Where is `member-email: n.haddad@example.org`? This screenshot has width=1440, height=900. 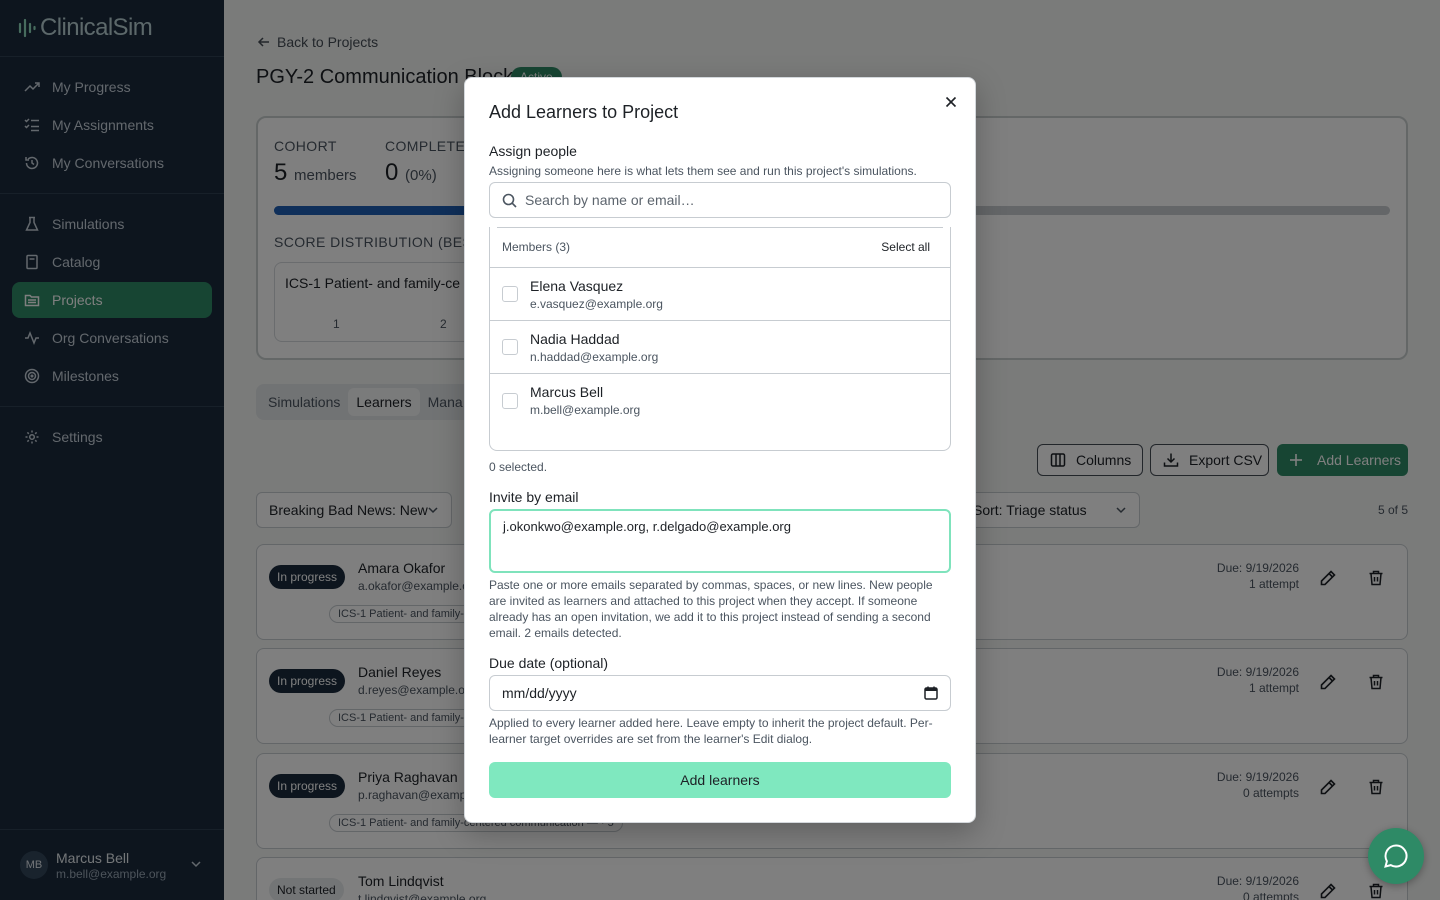 member-email: n.haddad@example.org is located at coordinates (594, 356).